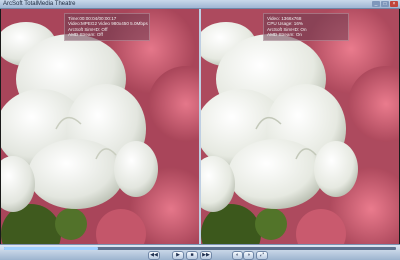  Describe the element at coordinates (200, 252) in the screenshot. I see `playback-control-bar: ◀◀ ▶ ■ ▶▶ ◐ ◑ ⤢` at that location.